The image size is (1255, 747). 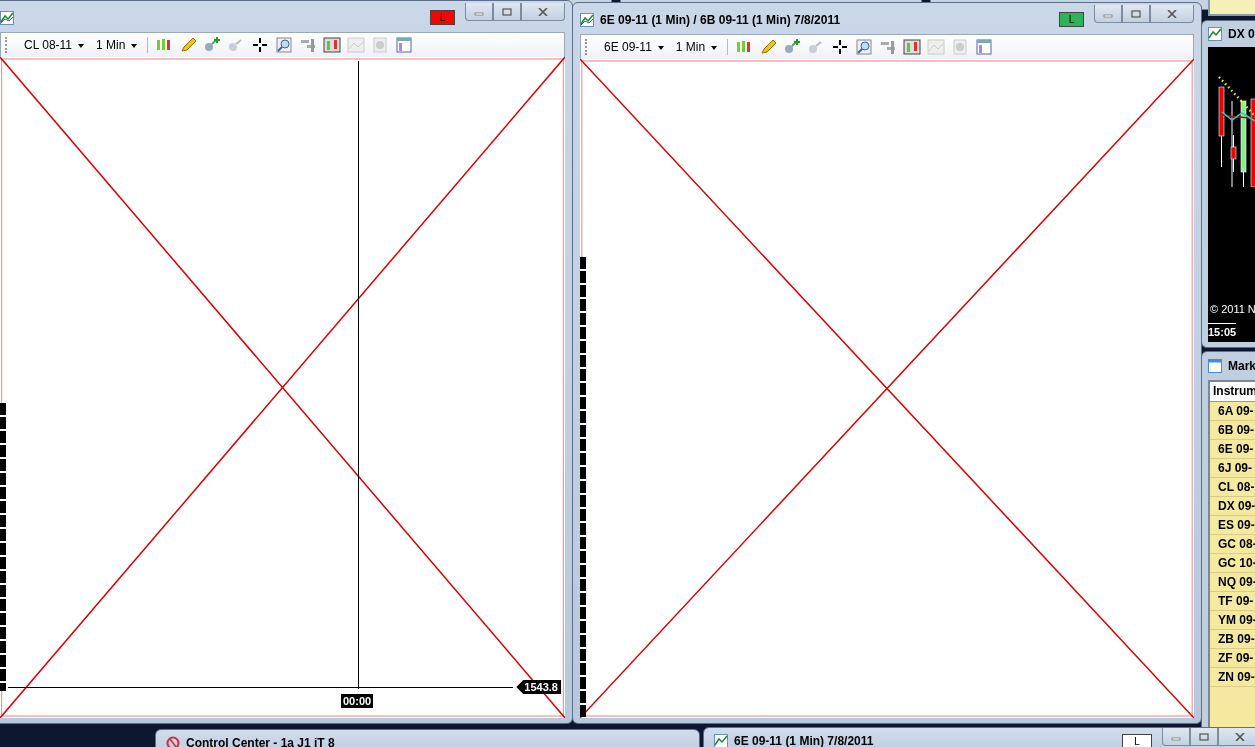 I want to click on instrument-dropdown: 6E 09-11, so click(x=634, y=47).